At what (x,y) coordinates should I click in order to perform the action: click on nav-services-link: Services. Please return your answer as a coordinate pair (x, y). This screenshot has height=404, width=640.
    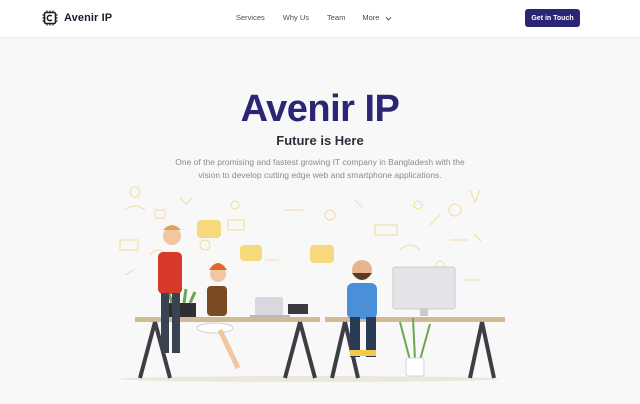
    Looking at the image, I should click on (250, 18).